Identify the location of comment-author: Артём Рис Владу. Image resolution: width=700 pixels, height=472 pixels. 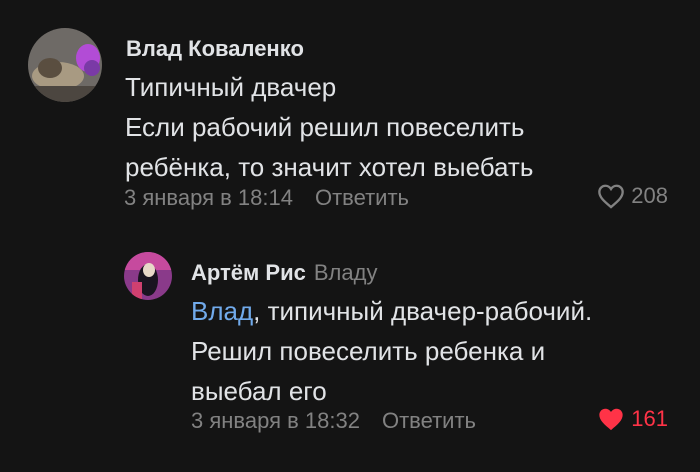
(284, 273).